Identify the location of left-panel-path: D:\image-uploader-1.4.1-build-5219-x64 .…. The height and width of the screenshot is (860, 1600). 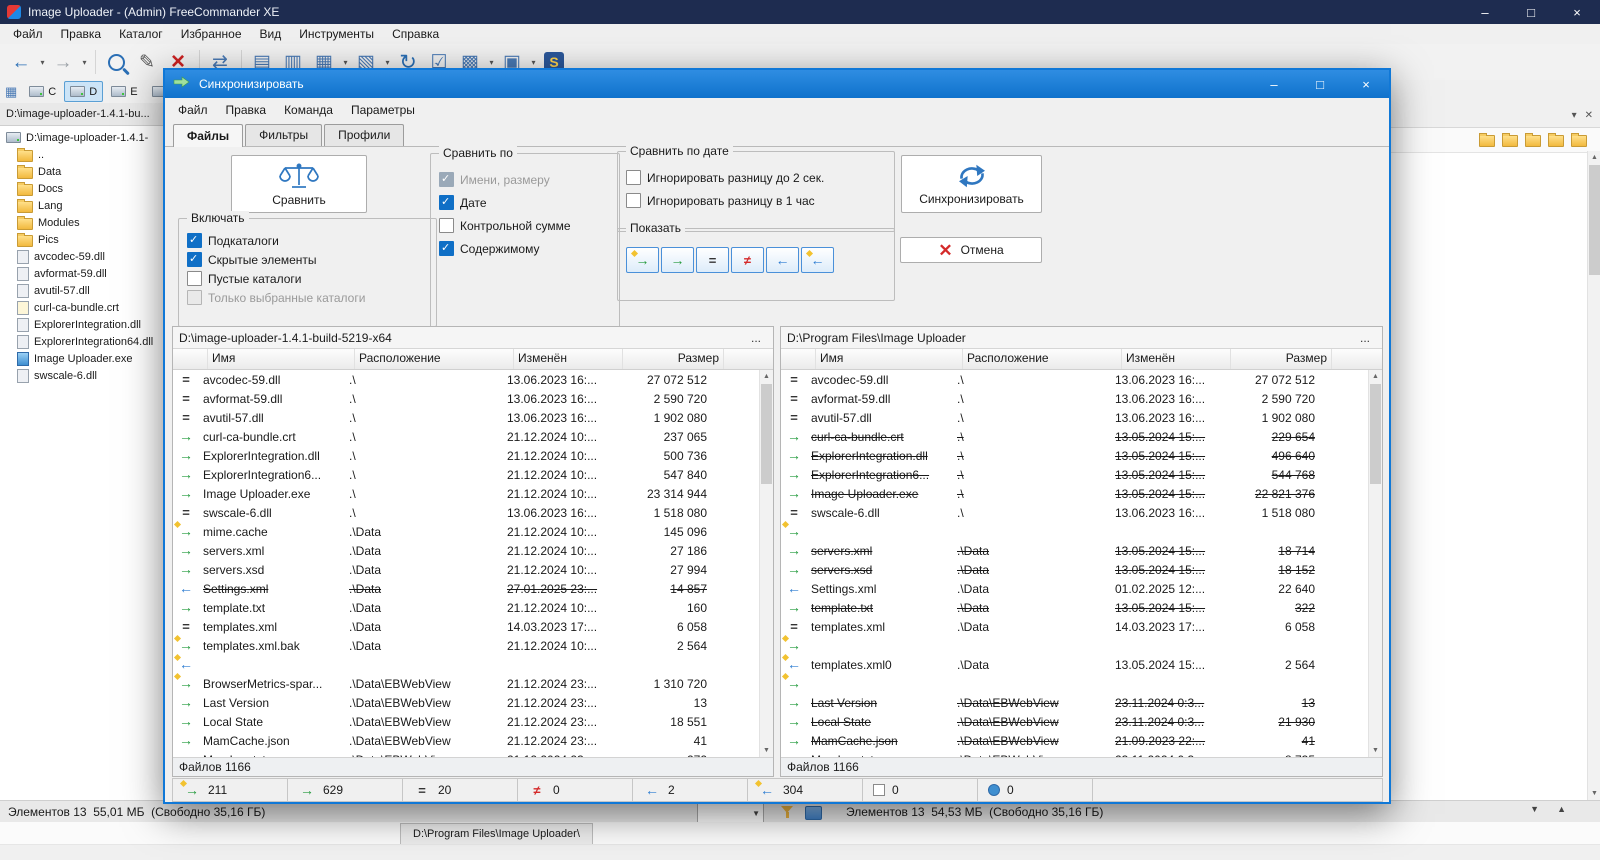
(473, 338).